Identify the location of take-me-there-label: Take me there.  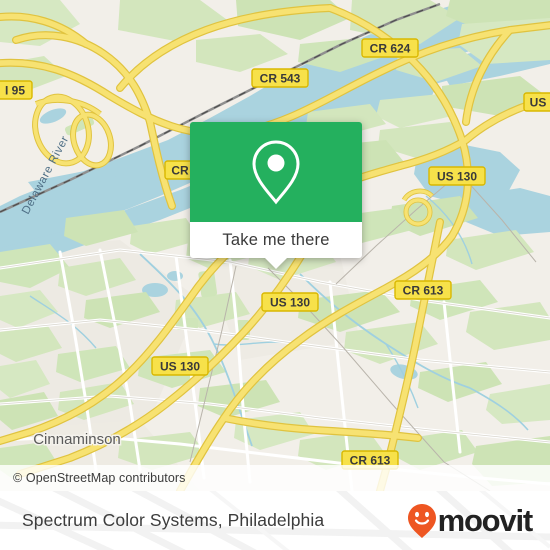
(276, 239).